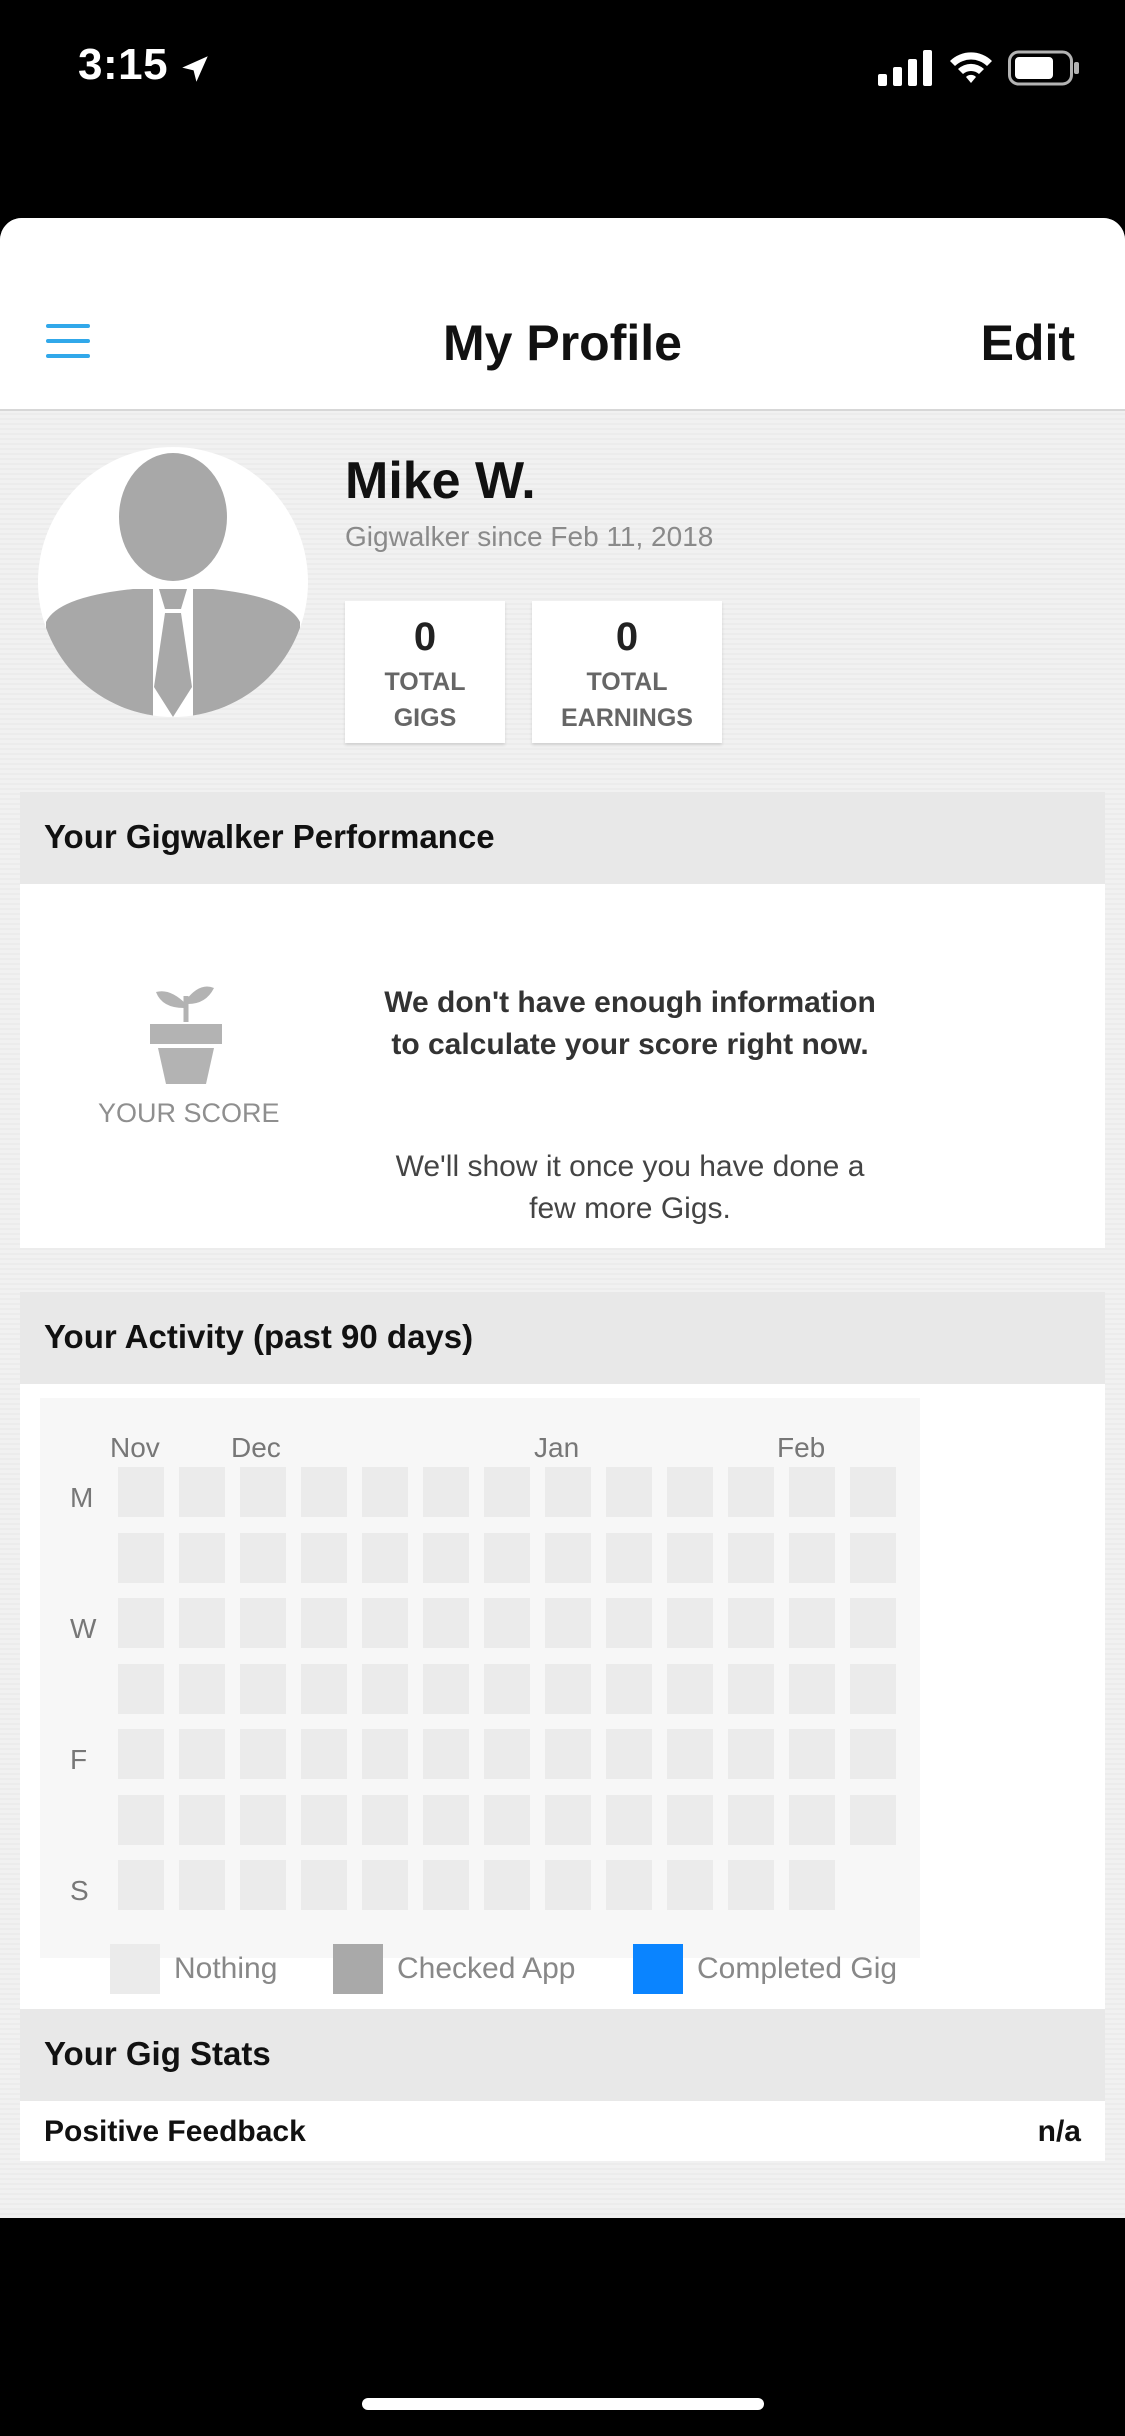  I want to click on nav-bar: My Profile Edit, so click(562, 314).